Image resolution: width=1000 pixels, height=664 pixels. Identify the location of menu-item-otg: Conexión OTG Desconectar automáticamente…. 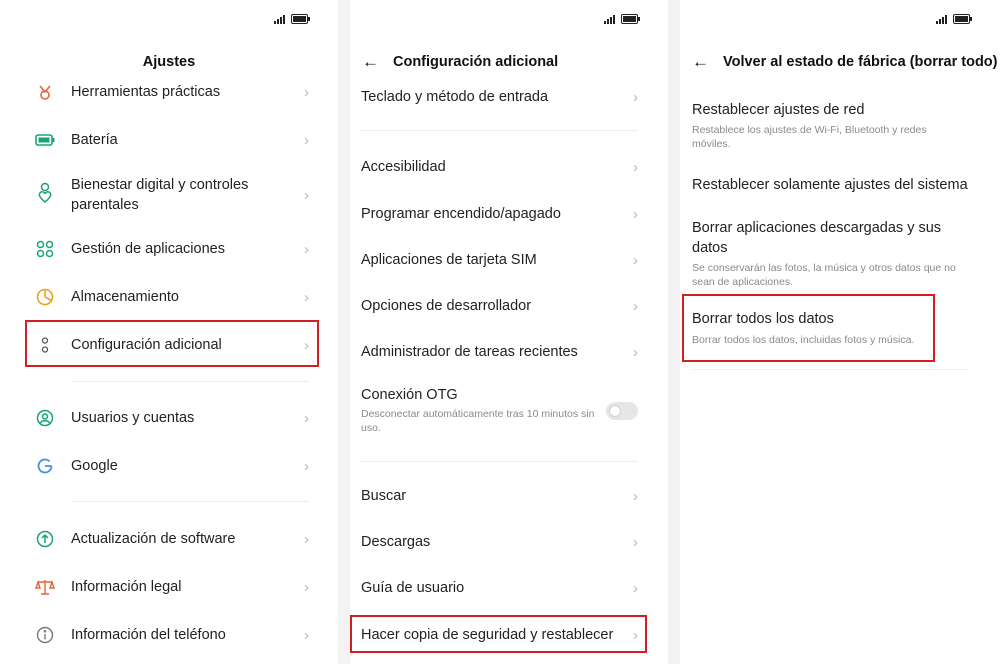
(499, 411).